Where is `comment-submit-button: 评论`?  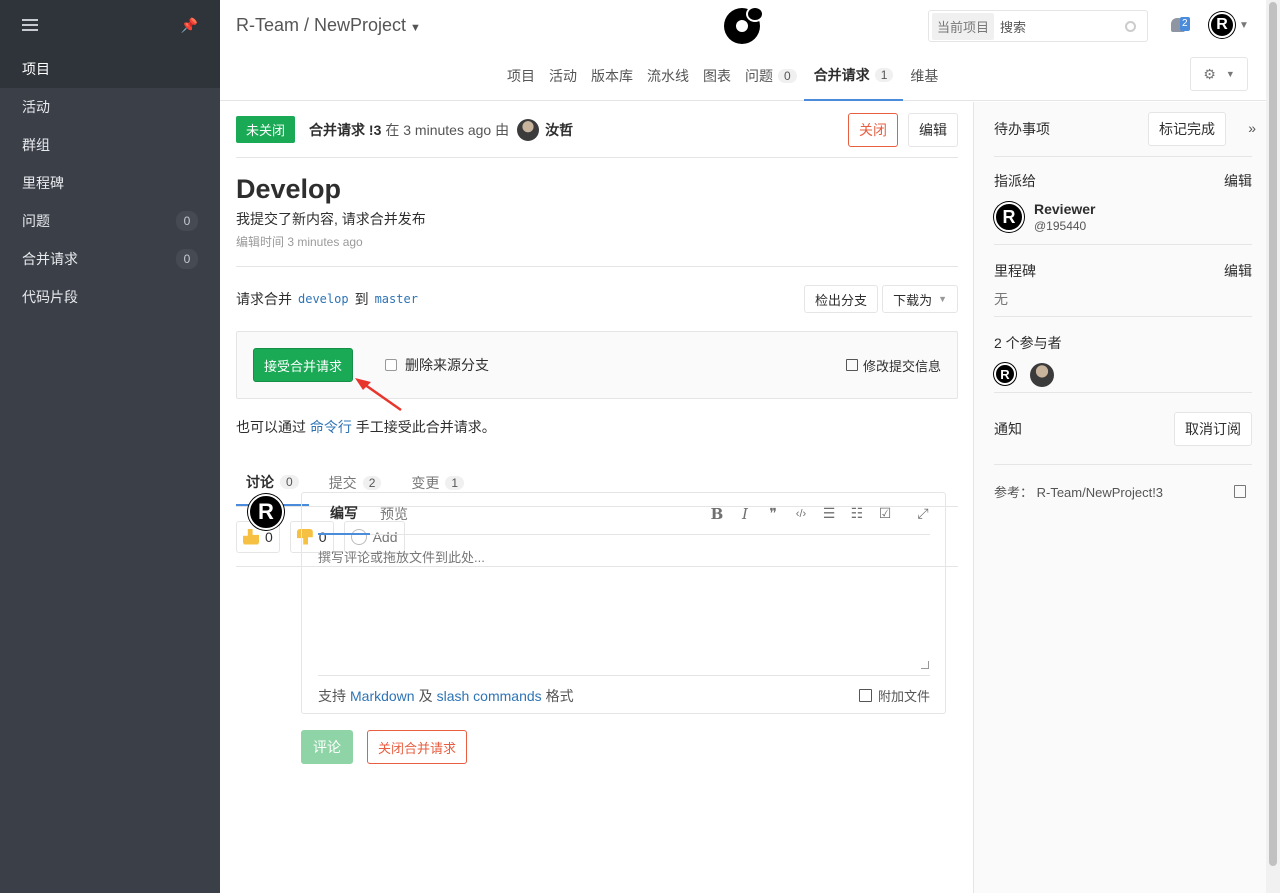
comment-submit-button: 评论 is located at coordinates (327, 747).